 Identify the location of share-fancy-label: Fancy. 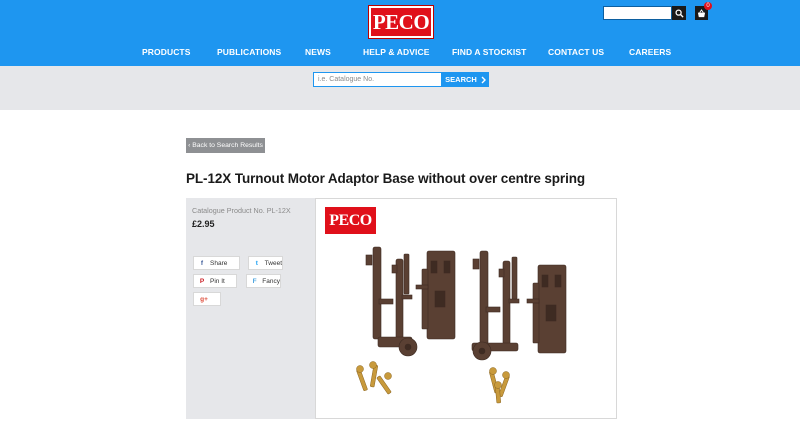
(271, 281).